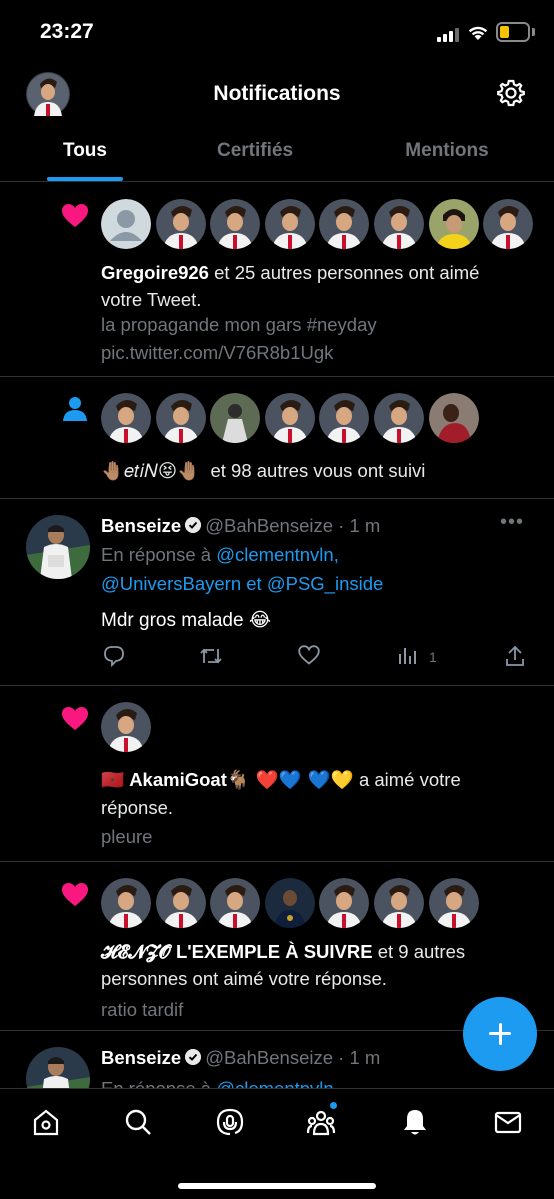 This screenshot has height=1199, width=554. I want to click on communities-icon, so click(321, 1122).